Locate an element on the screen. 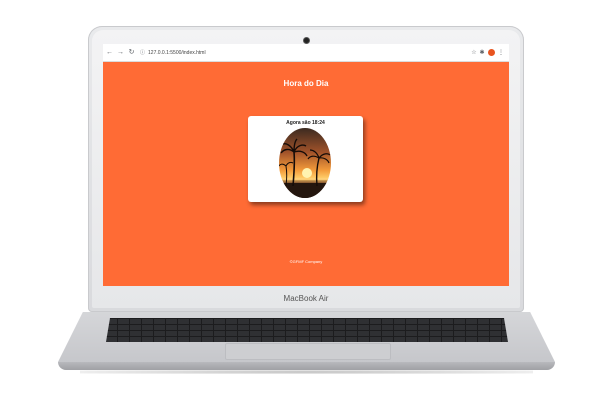  extensions-icon: ✱ is located at coordinates (482, 52).